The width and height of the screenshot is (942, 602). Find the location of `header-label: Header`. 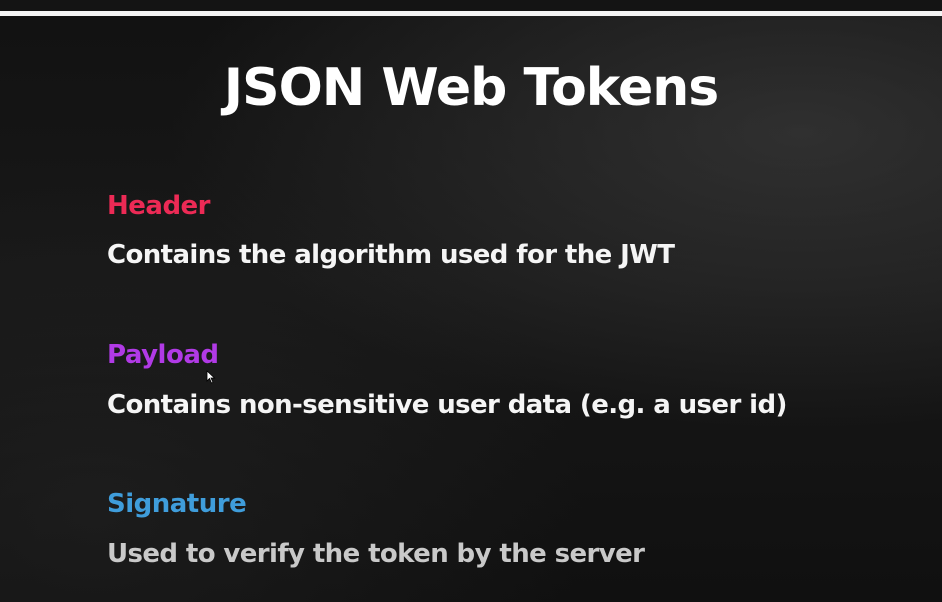

header-label: Header is located at coordinates (159, 206).